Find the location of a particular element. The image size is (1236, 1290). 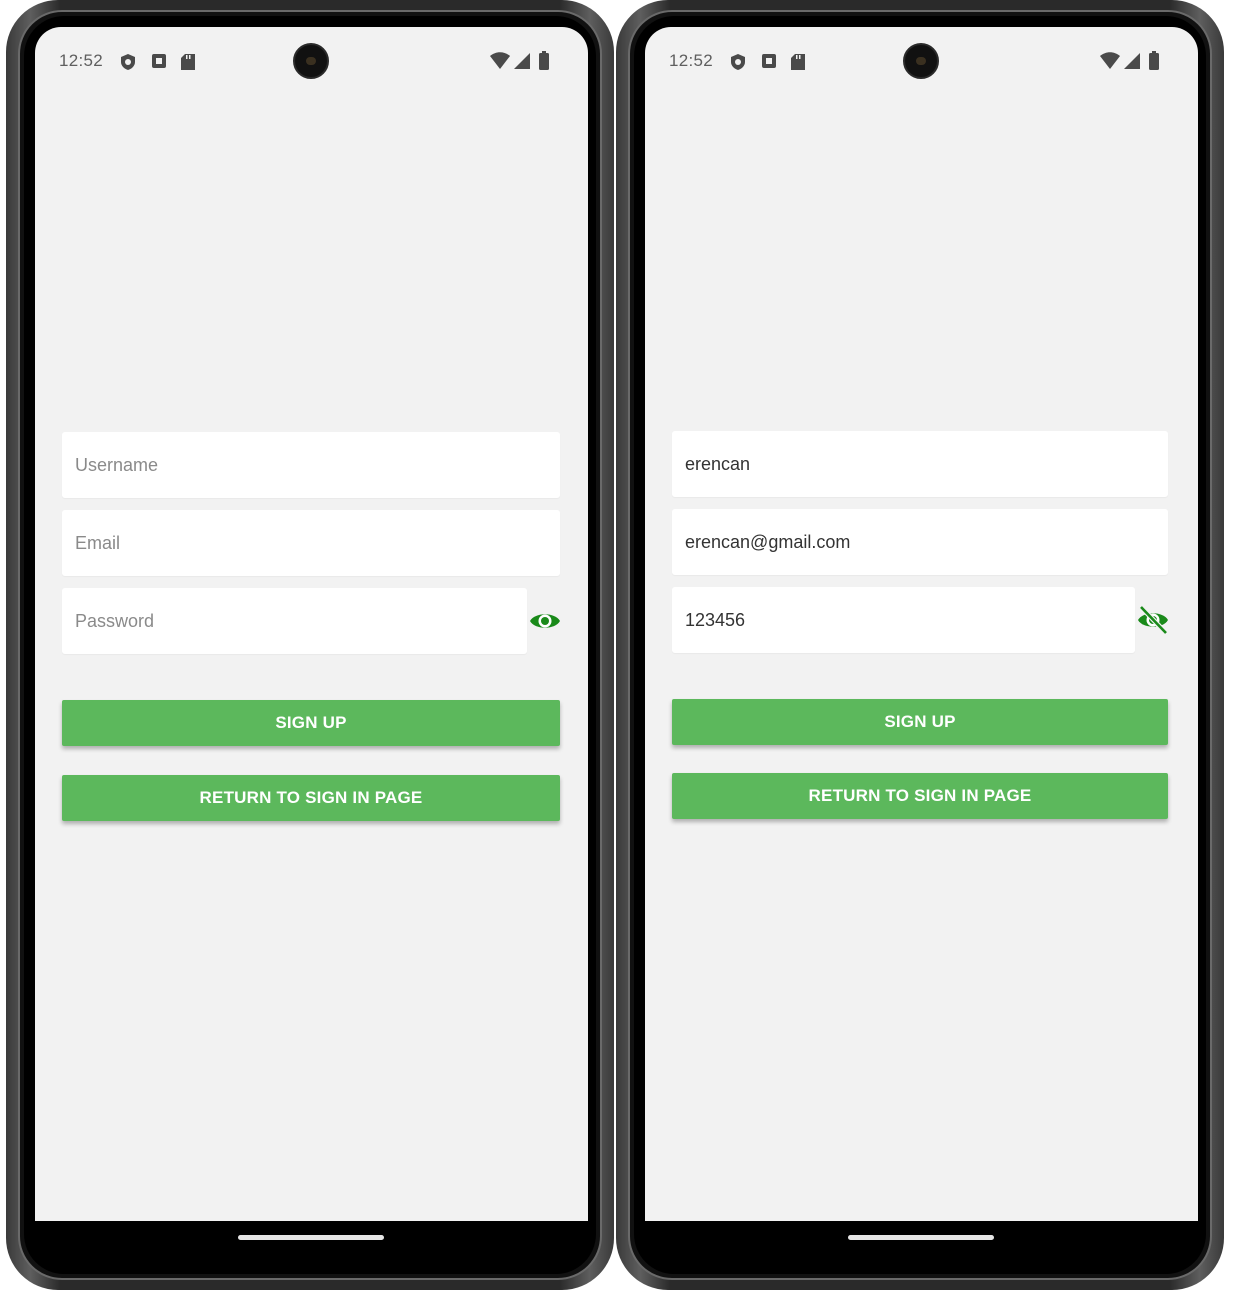

username-field: erencan is located at coordinates (920, 464).